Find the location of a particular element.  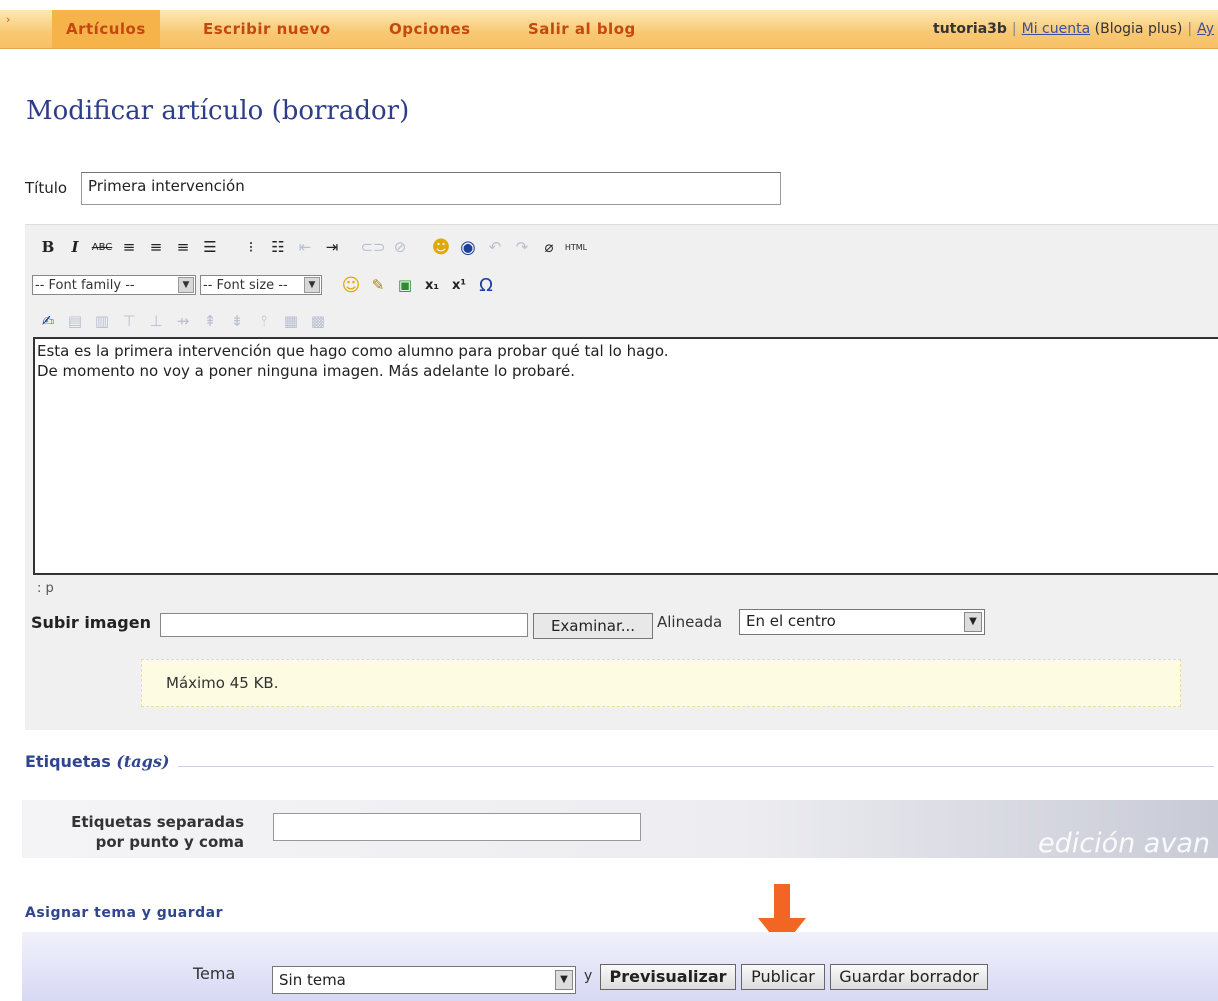

element-path: : p is located at coordinates (45, 588).